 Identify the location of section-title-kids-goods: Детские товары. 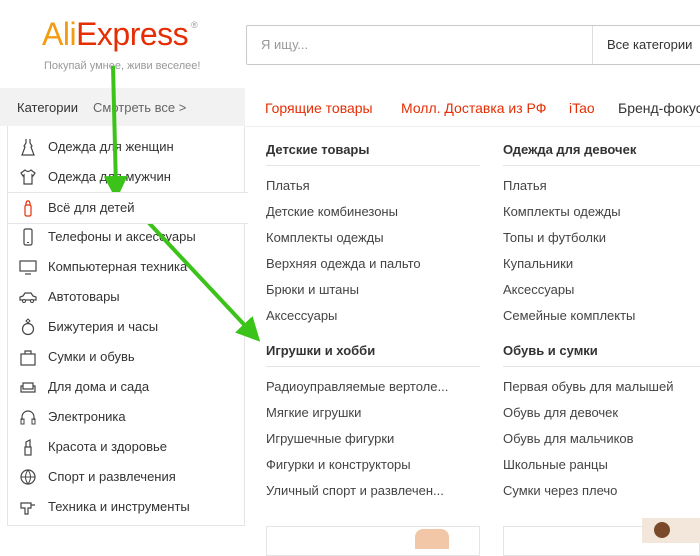
(317, 149).